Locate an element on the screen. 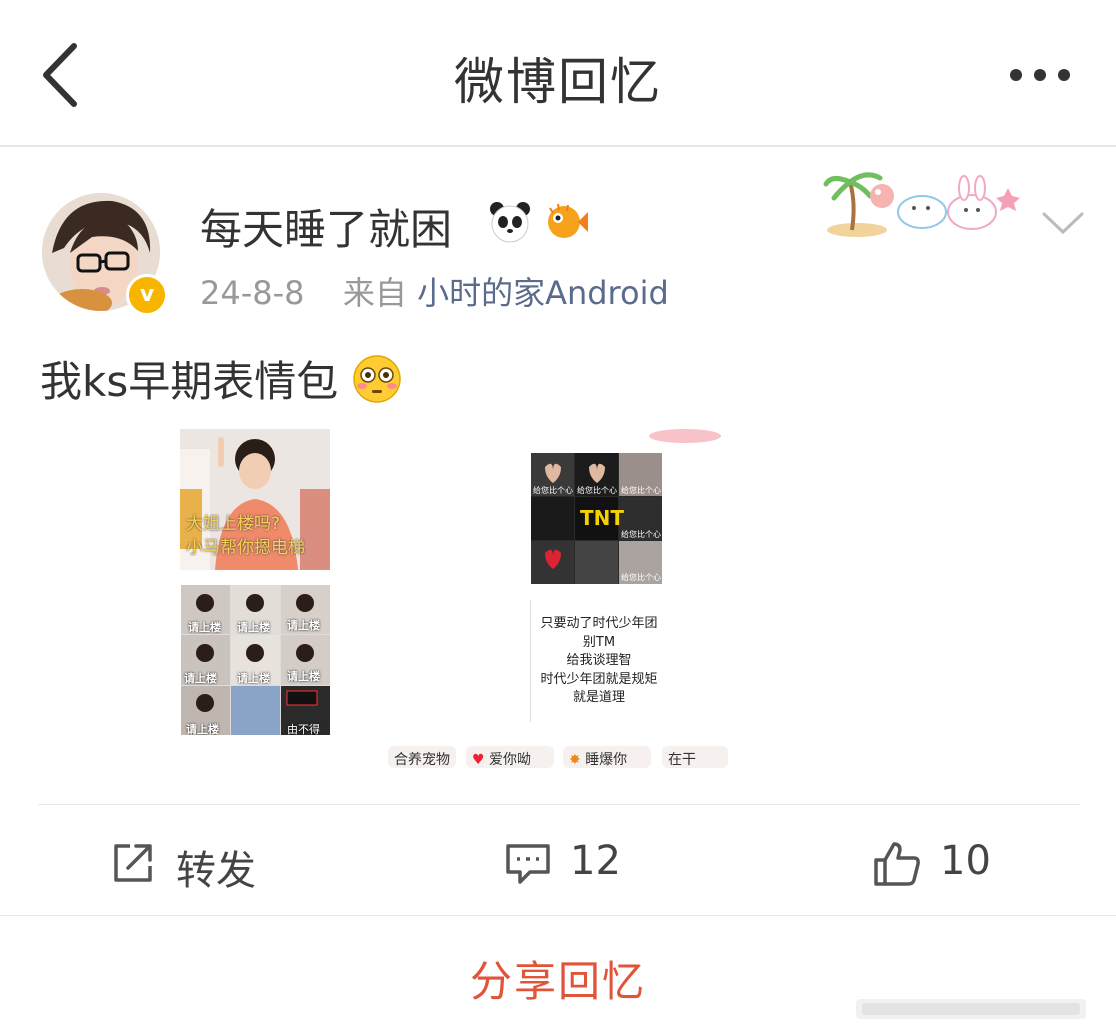 This screenshot has width=1116, height=1033. photo-grid-please-go-upstairs is located at coordinates (255, 660).